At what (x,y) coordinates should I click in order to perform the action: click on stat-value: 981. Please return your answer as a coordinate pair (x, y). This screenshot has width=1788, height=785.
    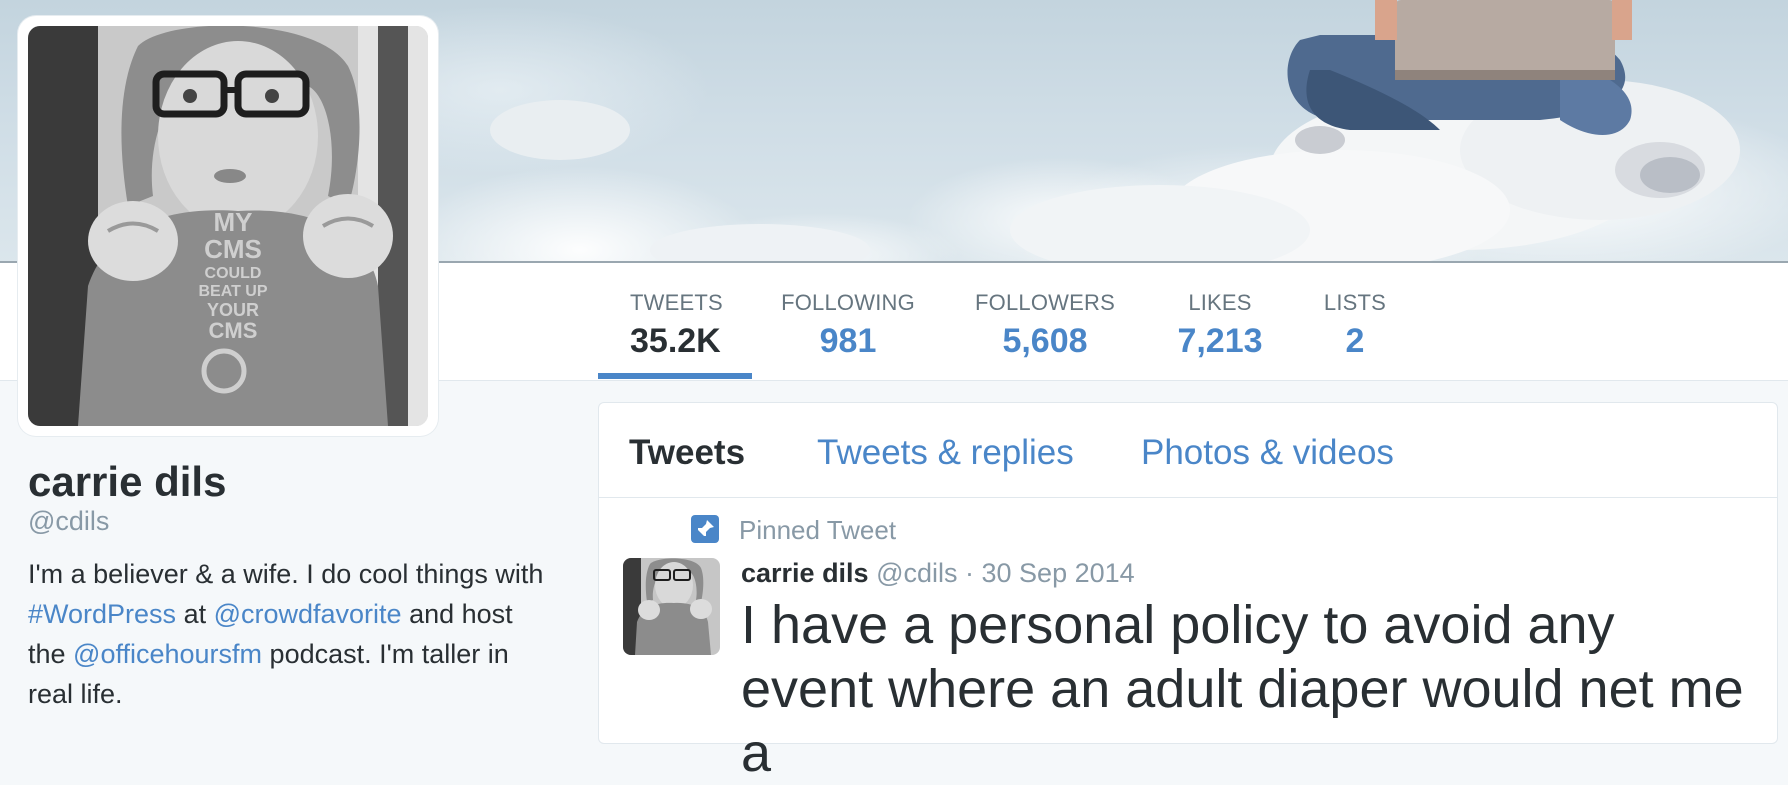
    Looking at the image, I should click on (848, 341).